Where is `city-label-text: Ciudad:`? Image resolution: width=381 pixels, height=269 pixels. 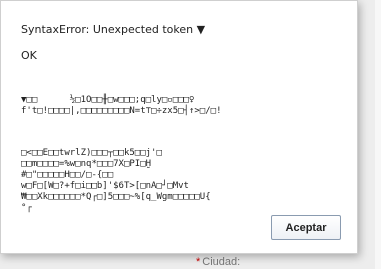 city-label-text: Ciudad: is located at coordinates (221, 262).